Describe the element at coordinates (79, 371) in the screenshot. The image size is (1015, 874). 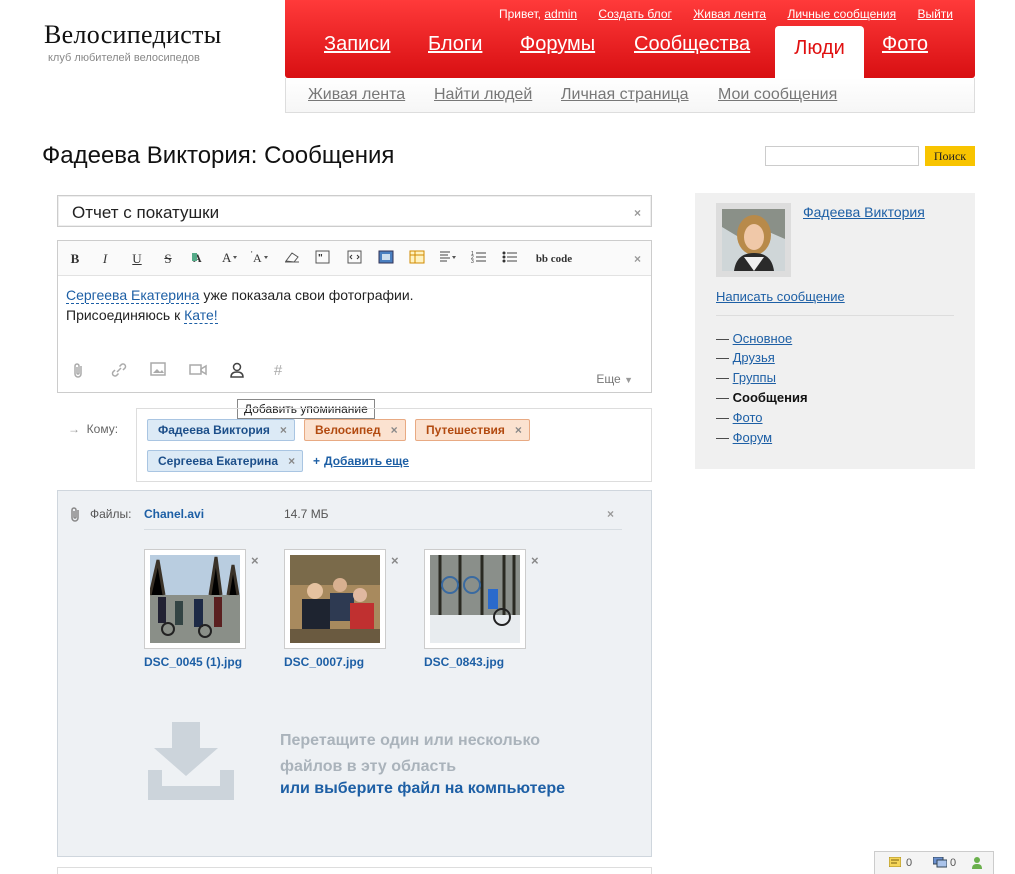
I see `paperclip-icon` at that location.